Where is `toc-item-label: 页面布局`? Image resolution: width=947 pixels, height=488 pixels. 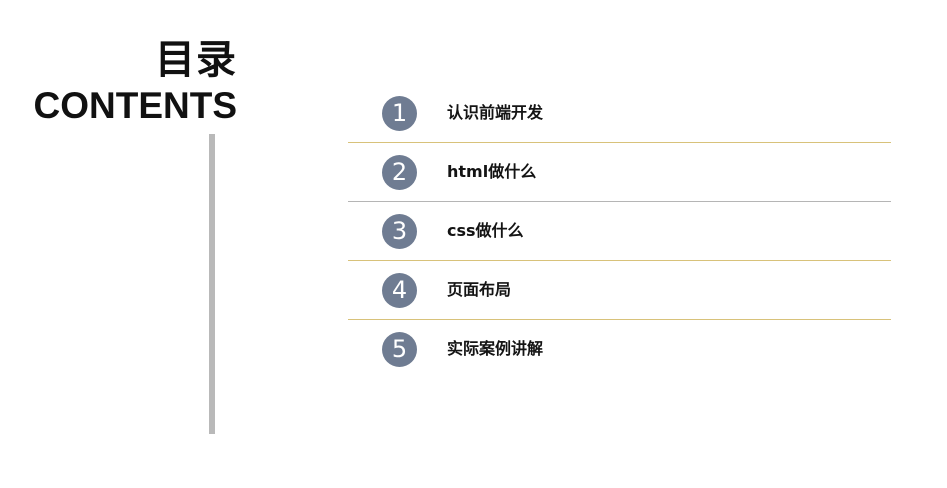 toc-item-label: 页面布局 is located at coordinates (479, 289).